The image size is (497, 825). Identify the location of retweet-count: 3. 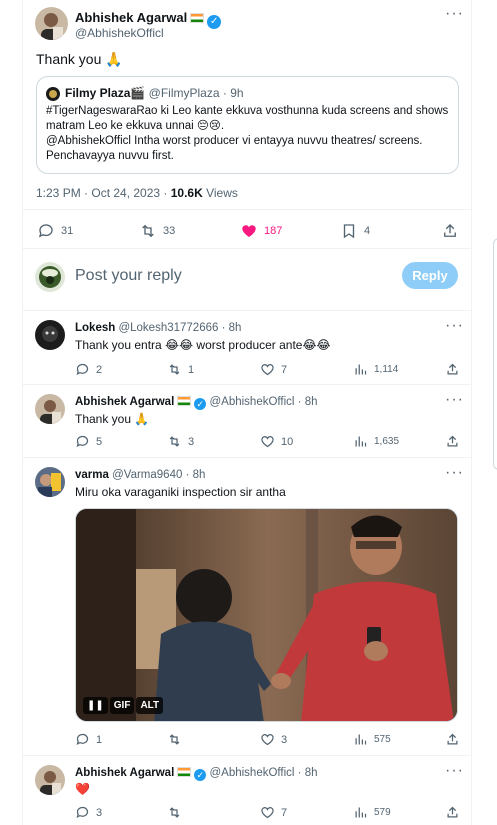
(191, 441).